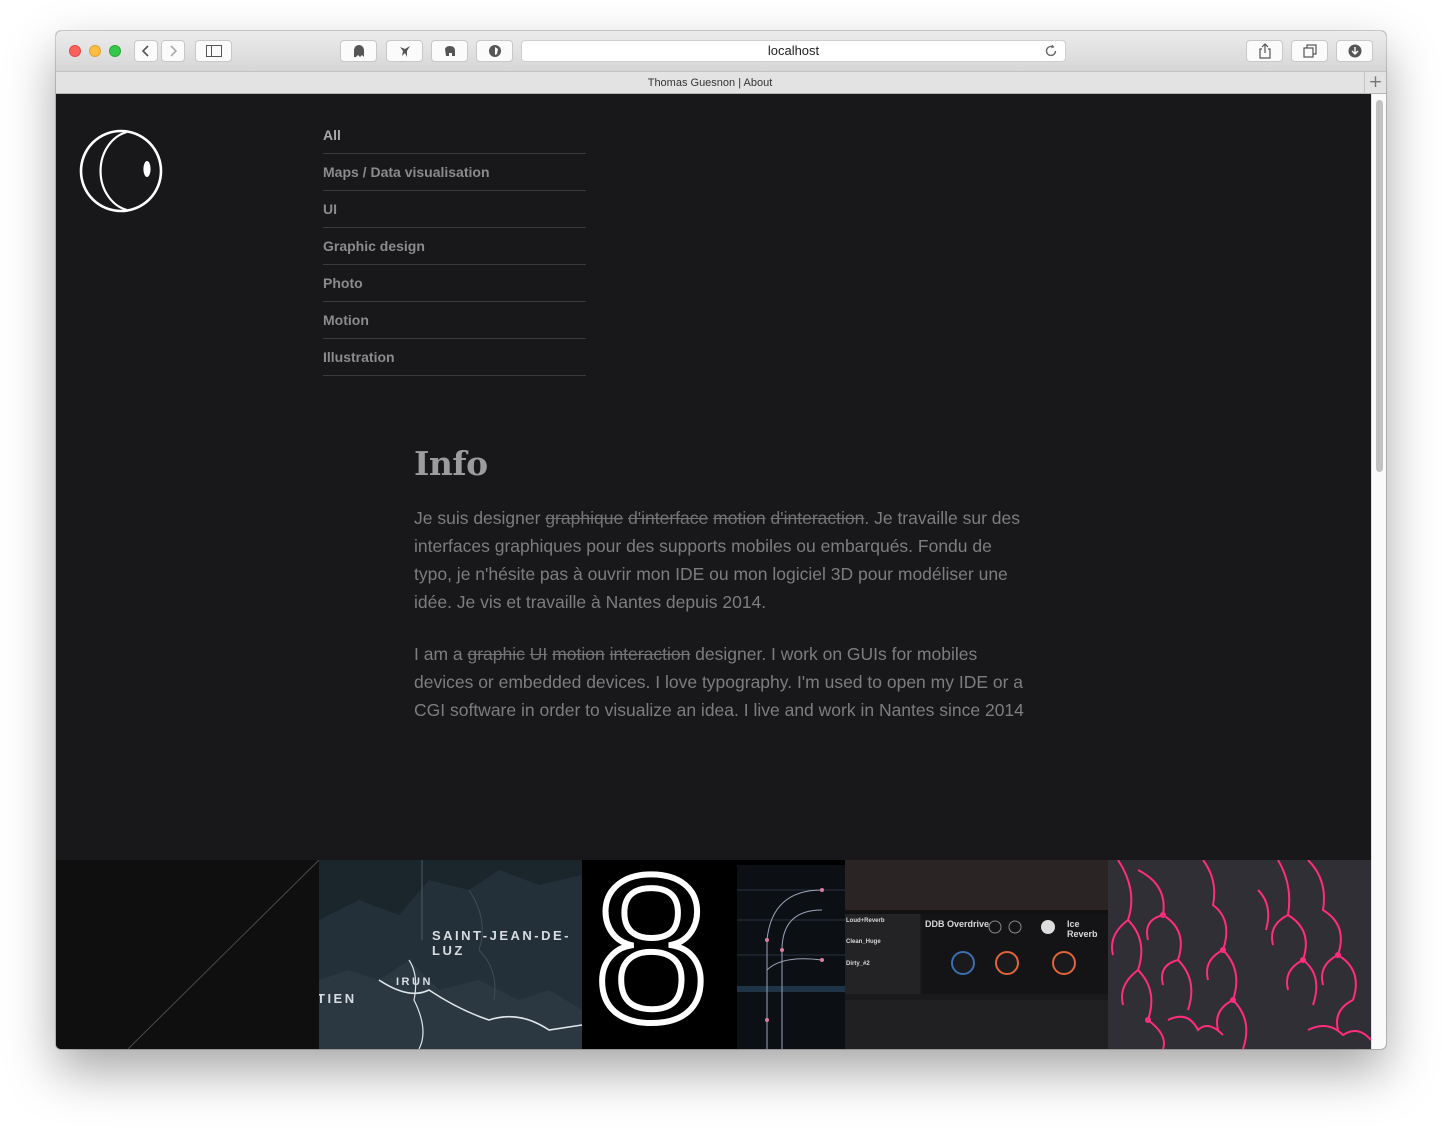  I want to click on tab-bar: Thomas Guesnon | About +, so click(721, 82).